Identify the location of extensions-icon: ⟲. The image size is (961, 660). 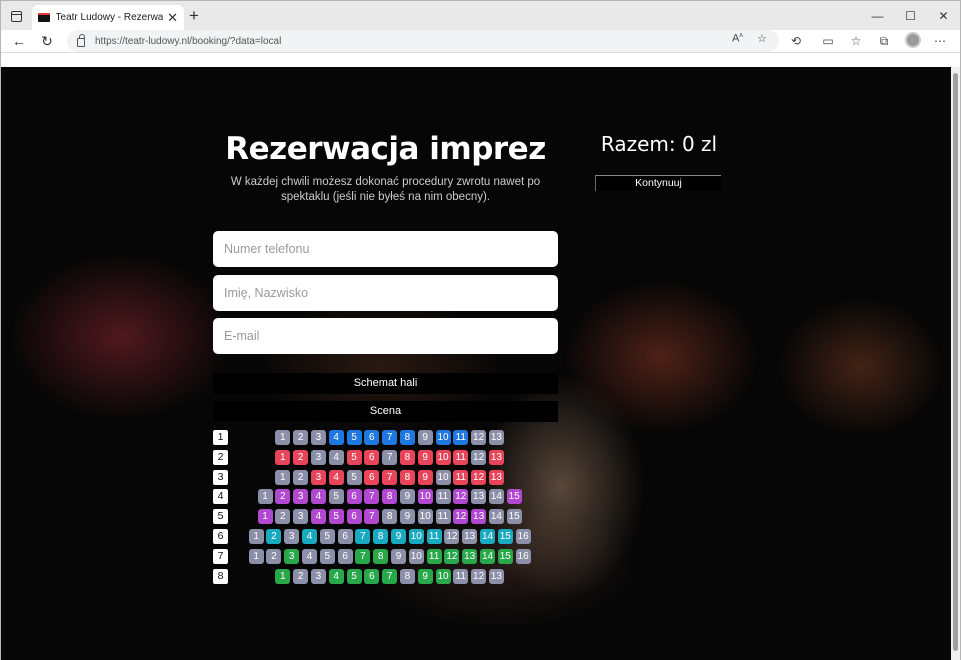
(796, 41).